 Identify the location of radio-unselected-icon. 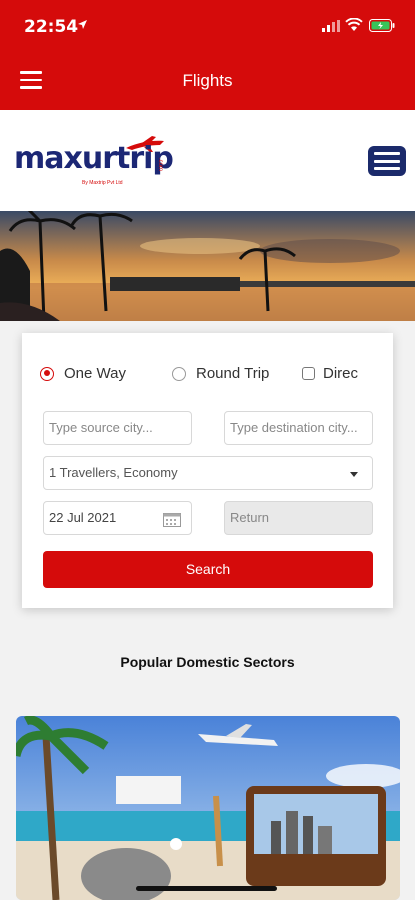
(179, 373).